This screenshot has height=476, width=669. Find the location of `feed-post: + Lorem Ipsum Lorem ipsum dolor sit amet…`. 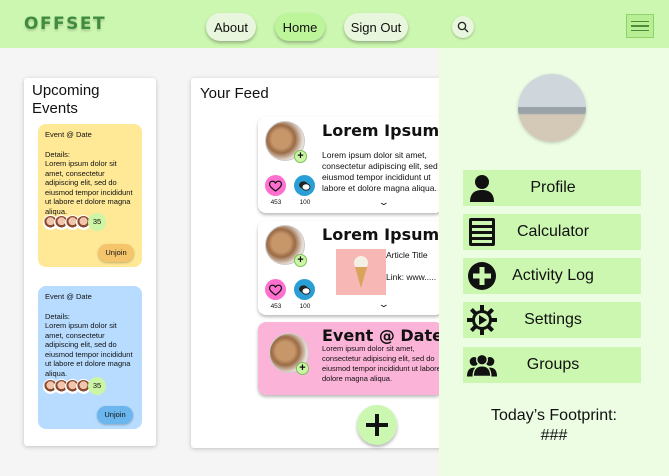

feed-post: + Lorem Ipsum Lorem ipsum dolor sit amet… is located at coordinates (350, 165).